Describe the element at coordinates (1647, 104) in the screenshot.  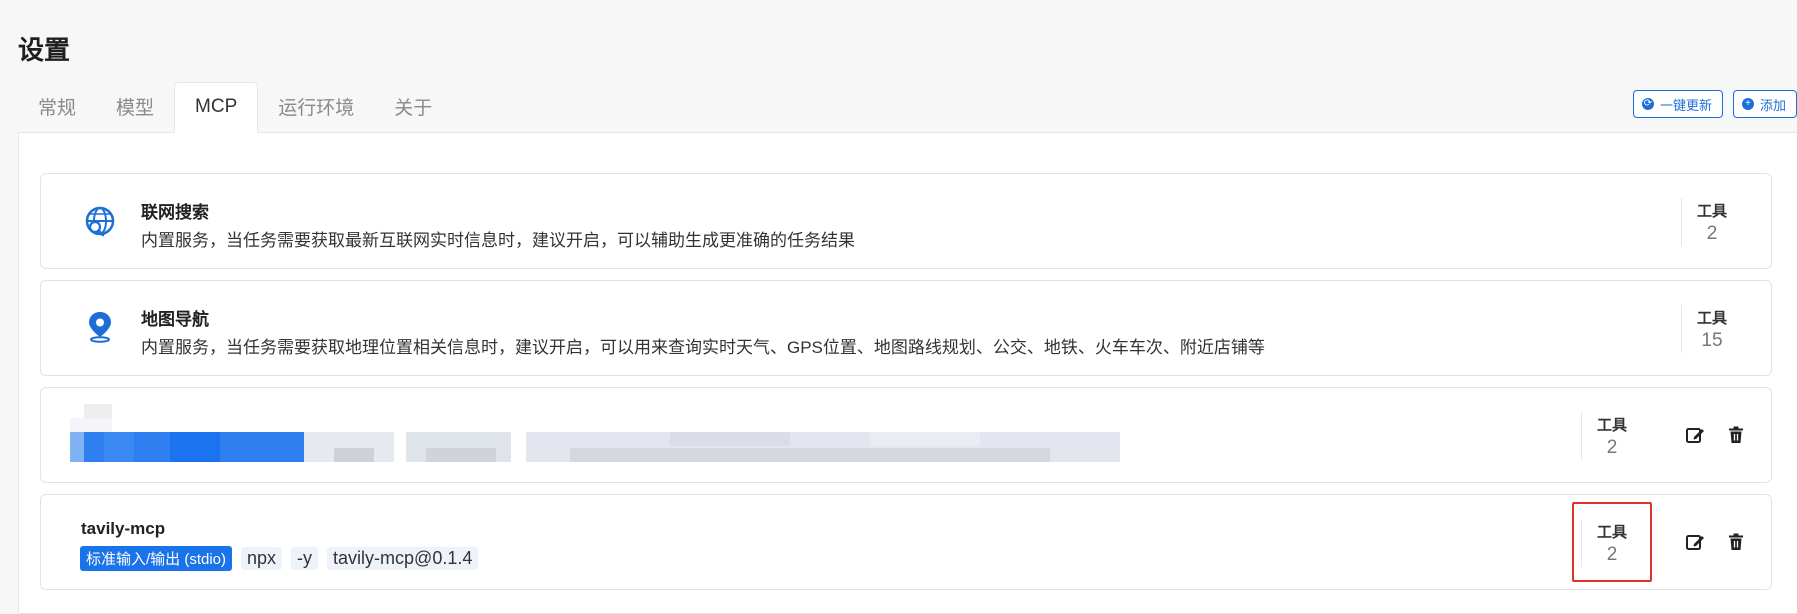
I see `refresh-icon: ⟳` at that location.